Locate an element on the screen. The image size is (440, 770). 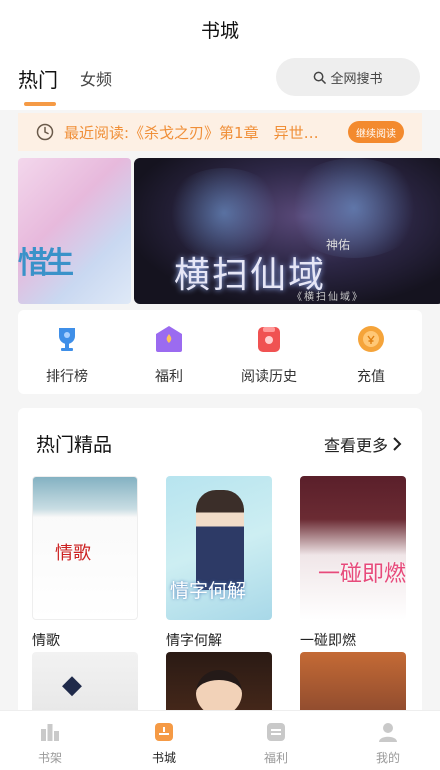
cover-title: 情歌 is located at coordinates (73, 553).